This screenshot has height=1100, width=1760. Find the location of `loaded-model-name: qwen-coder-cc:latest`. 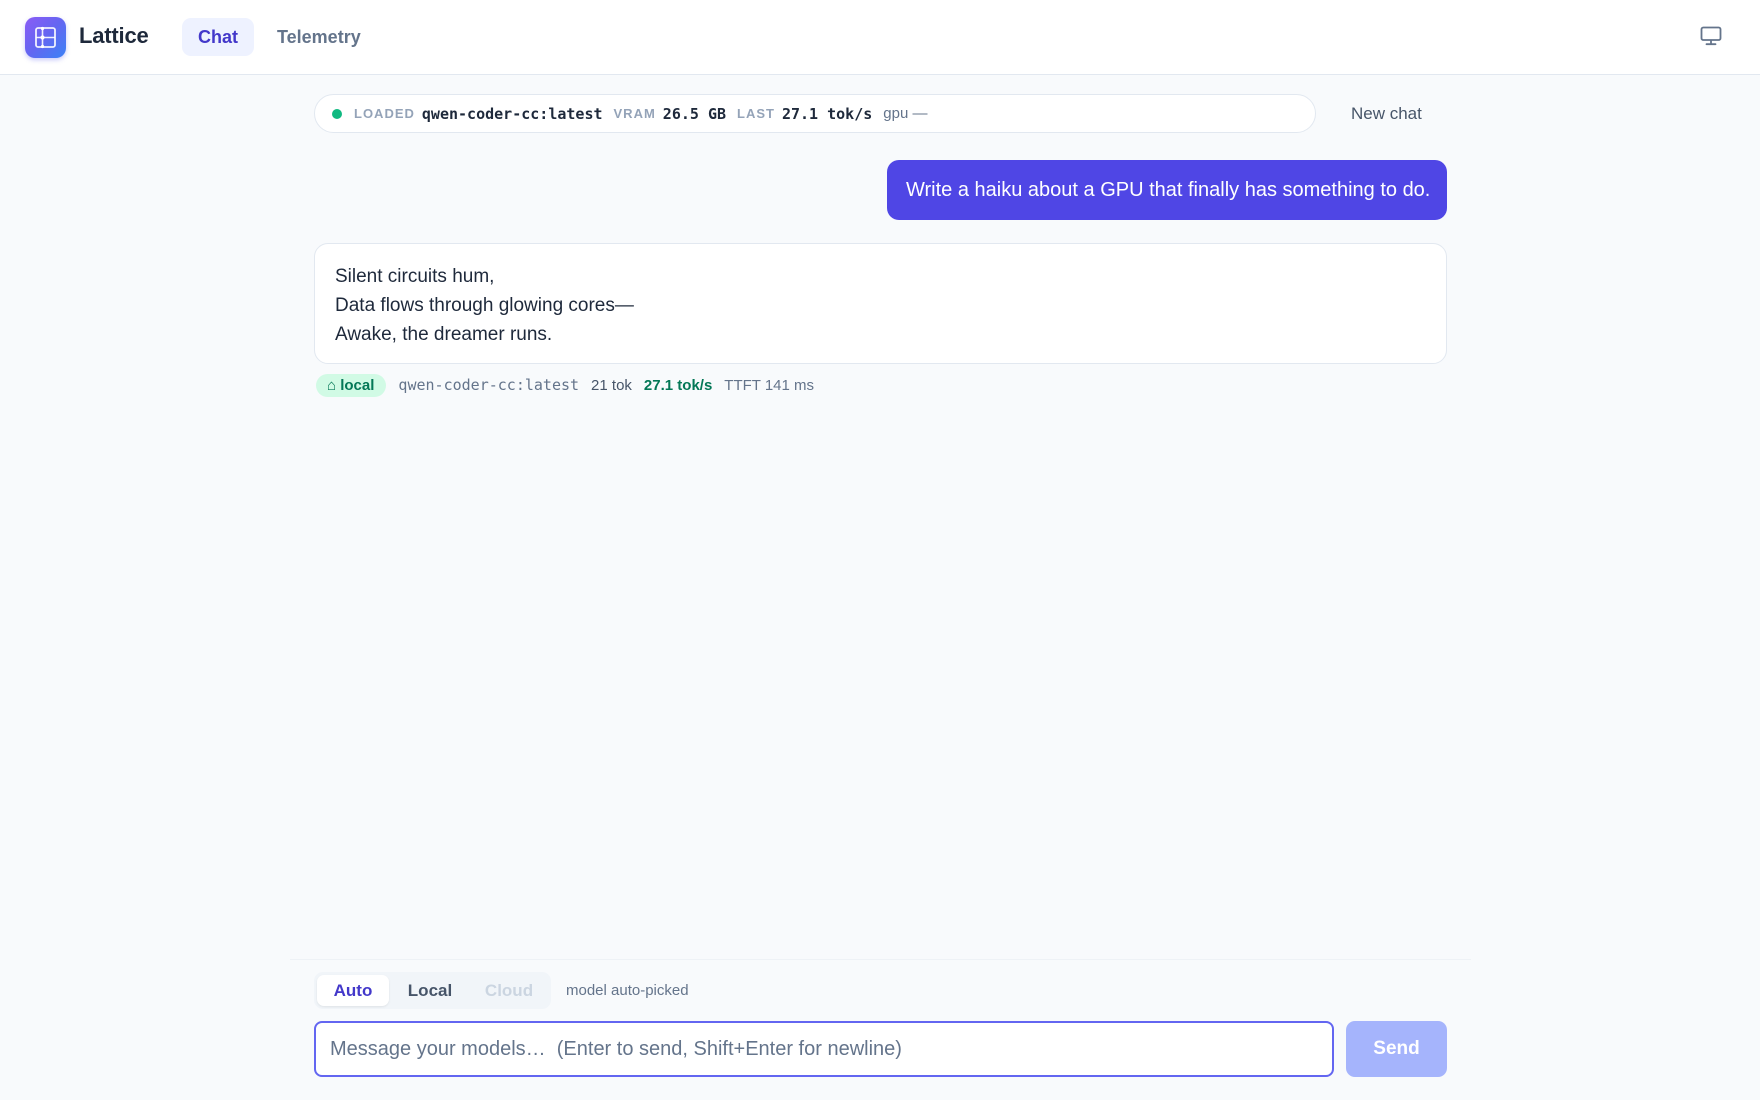

loaded-model-name: qwen-coder-cc:latest is located at coordinates (512, 113).